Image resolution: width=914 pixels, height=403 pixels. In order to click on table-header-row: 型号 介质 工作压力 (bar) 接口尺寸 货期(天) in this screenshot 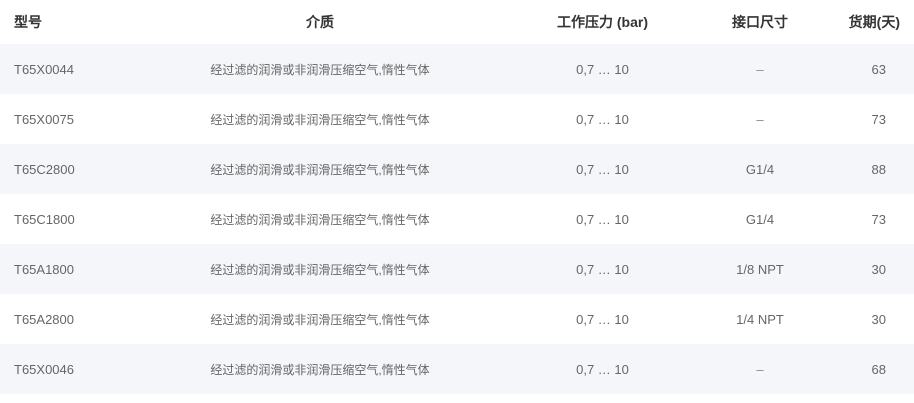, I will do `click(457, 22)`.